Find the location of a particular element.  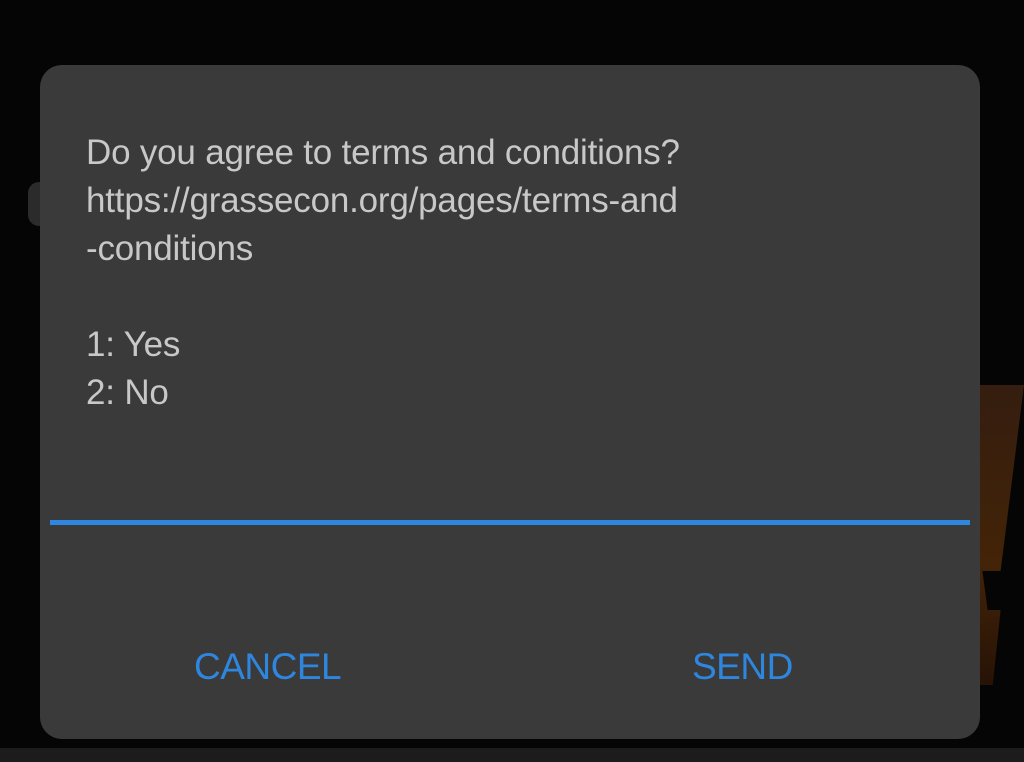

terms-link-text-continued: -conditions is located at coordinates (170, 248).